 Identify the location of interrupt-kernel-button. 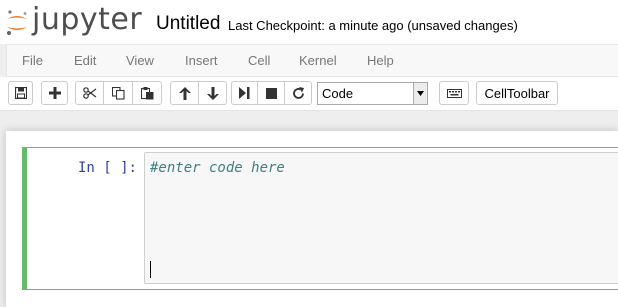
(271, 93).